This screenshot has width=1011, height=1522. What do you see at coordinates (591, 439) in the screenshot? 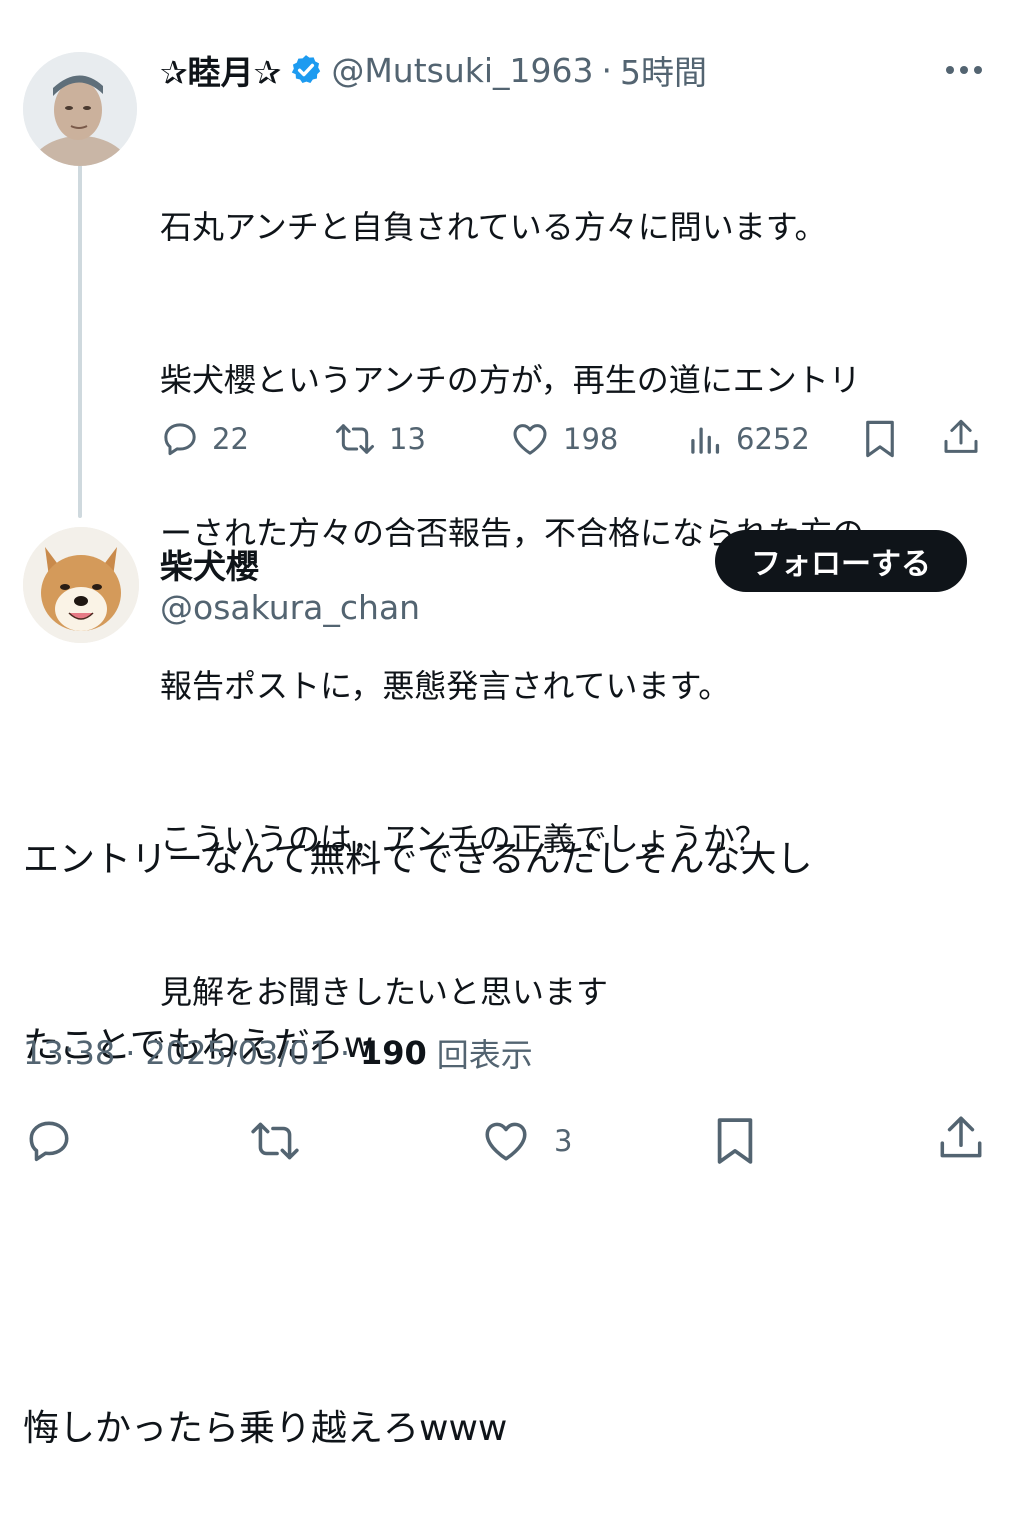
I see `like-count: 198` at bounding box center [591, 439].